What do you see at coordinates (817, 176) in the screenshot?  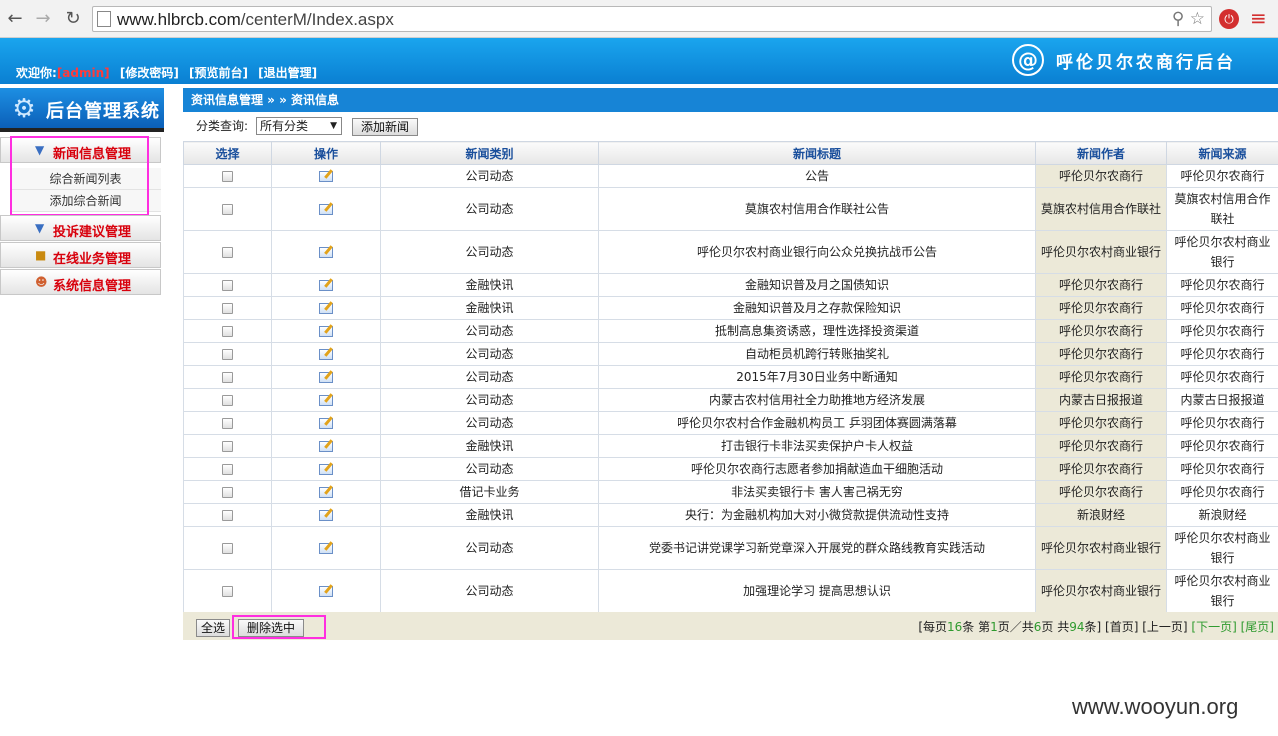 I see `cell-title: 公告` at bounding box center [817, 176].